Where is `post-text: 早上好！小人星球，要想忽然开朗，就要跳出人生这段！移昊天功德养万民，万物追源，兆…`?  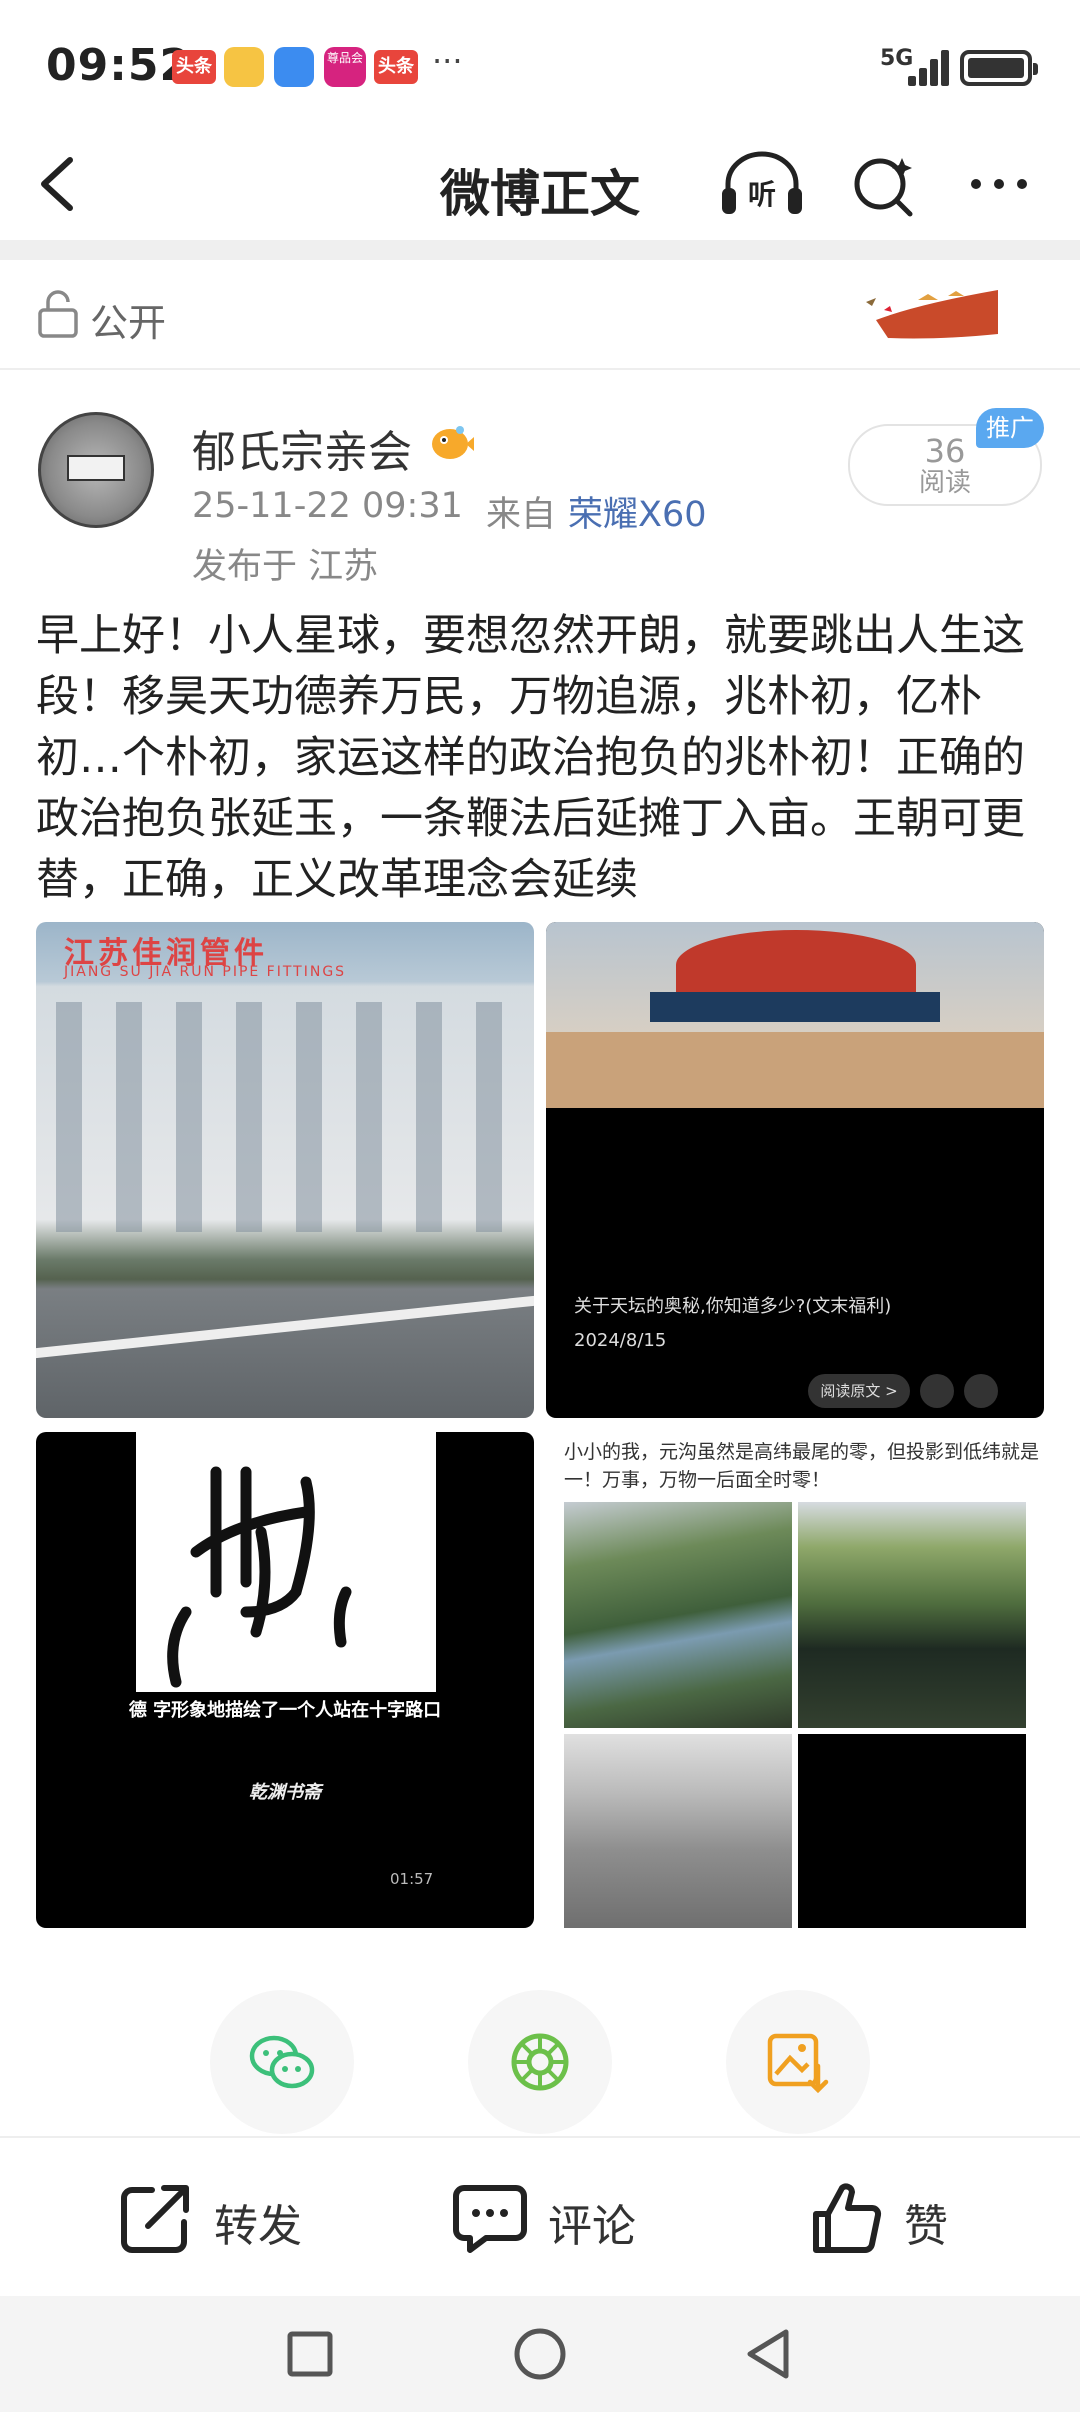 post-text: 早上好！小人星球，要想忽然开朗，就要跳出人生这段！移昊天功德养万民，万物追源，兆… is located at coordinates (530, 758).